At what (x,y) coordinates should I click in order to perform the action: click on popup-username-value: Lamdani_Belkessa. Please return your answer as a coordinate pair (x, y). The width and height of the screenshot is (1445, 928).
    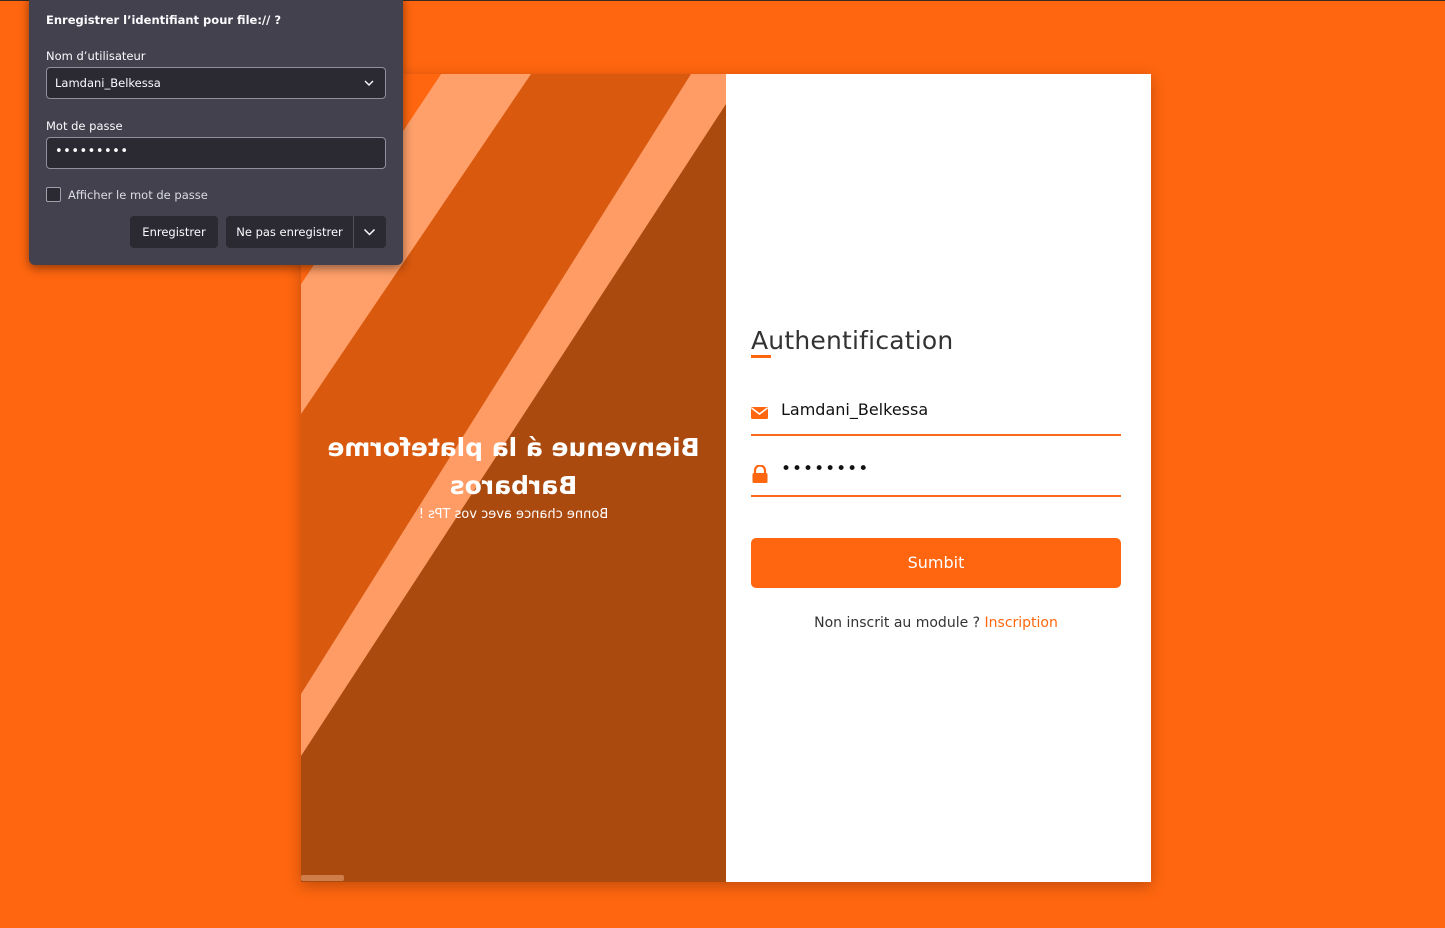
    Looking at the image, I should click on (108, 83).